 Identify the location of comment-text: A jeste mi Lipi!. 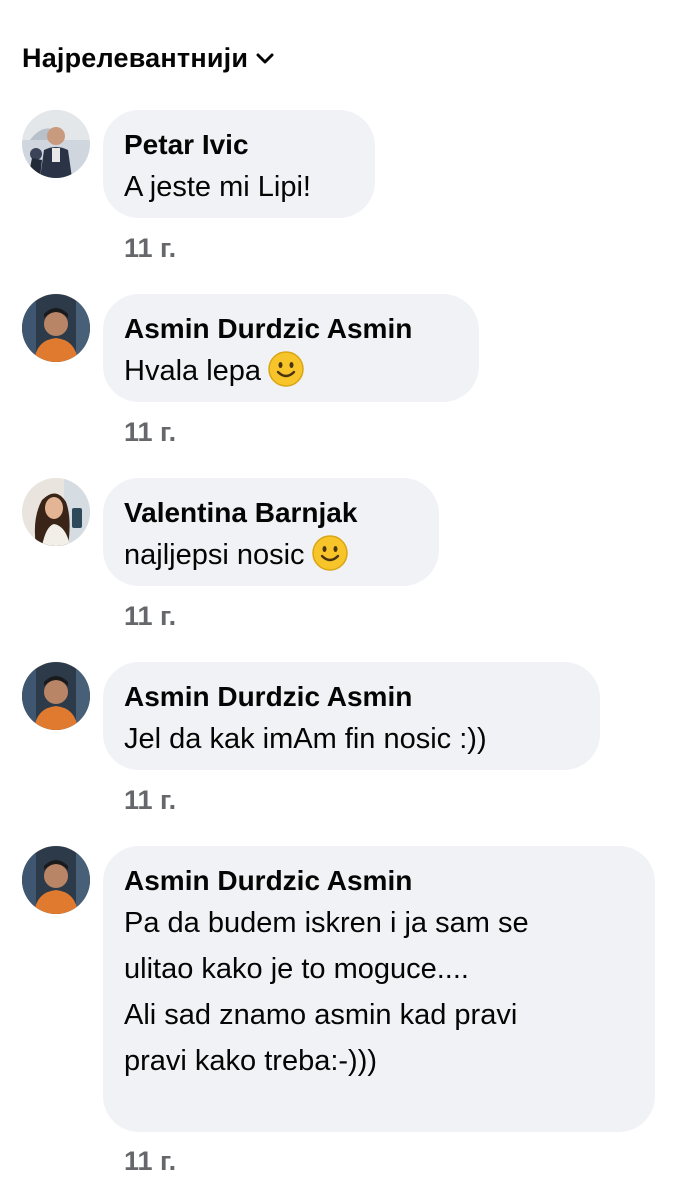
(238, 187).